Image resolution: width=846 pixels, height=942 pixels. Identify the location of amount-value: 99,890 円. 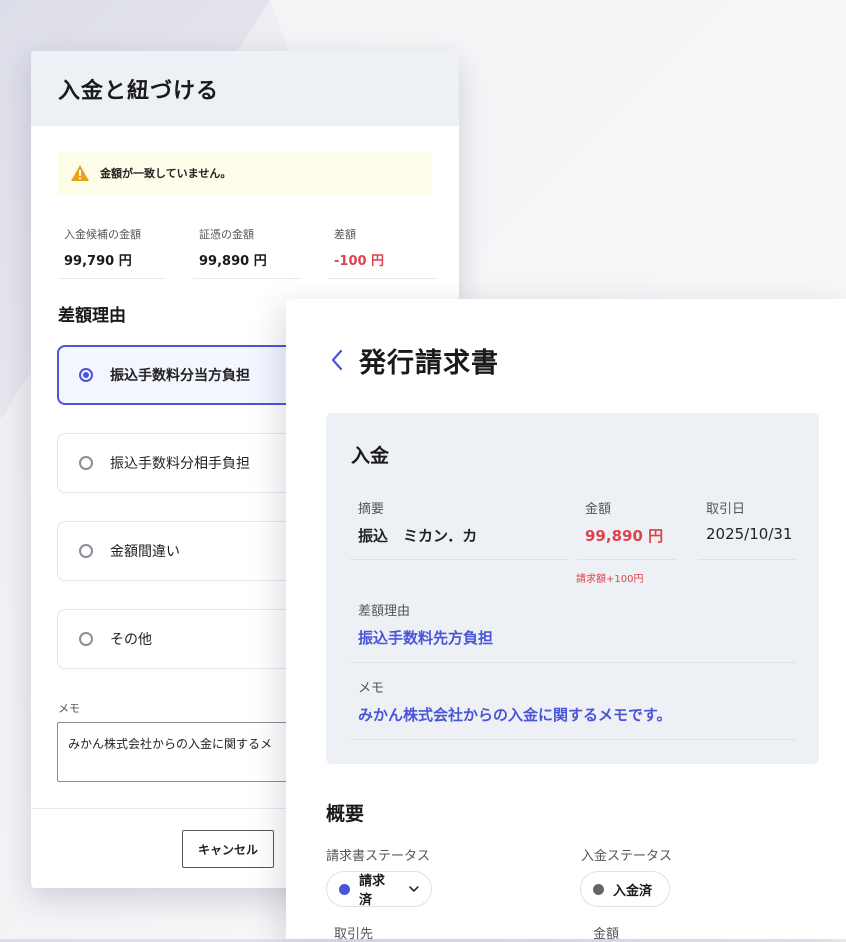
(624, 536).